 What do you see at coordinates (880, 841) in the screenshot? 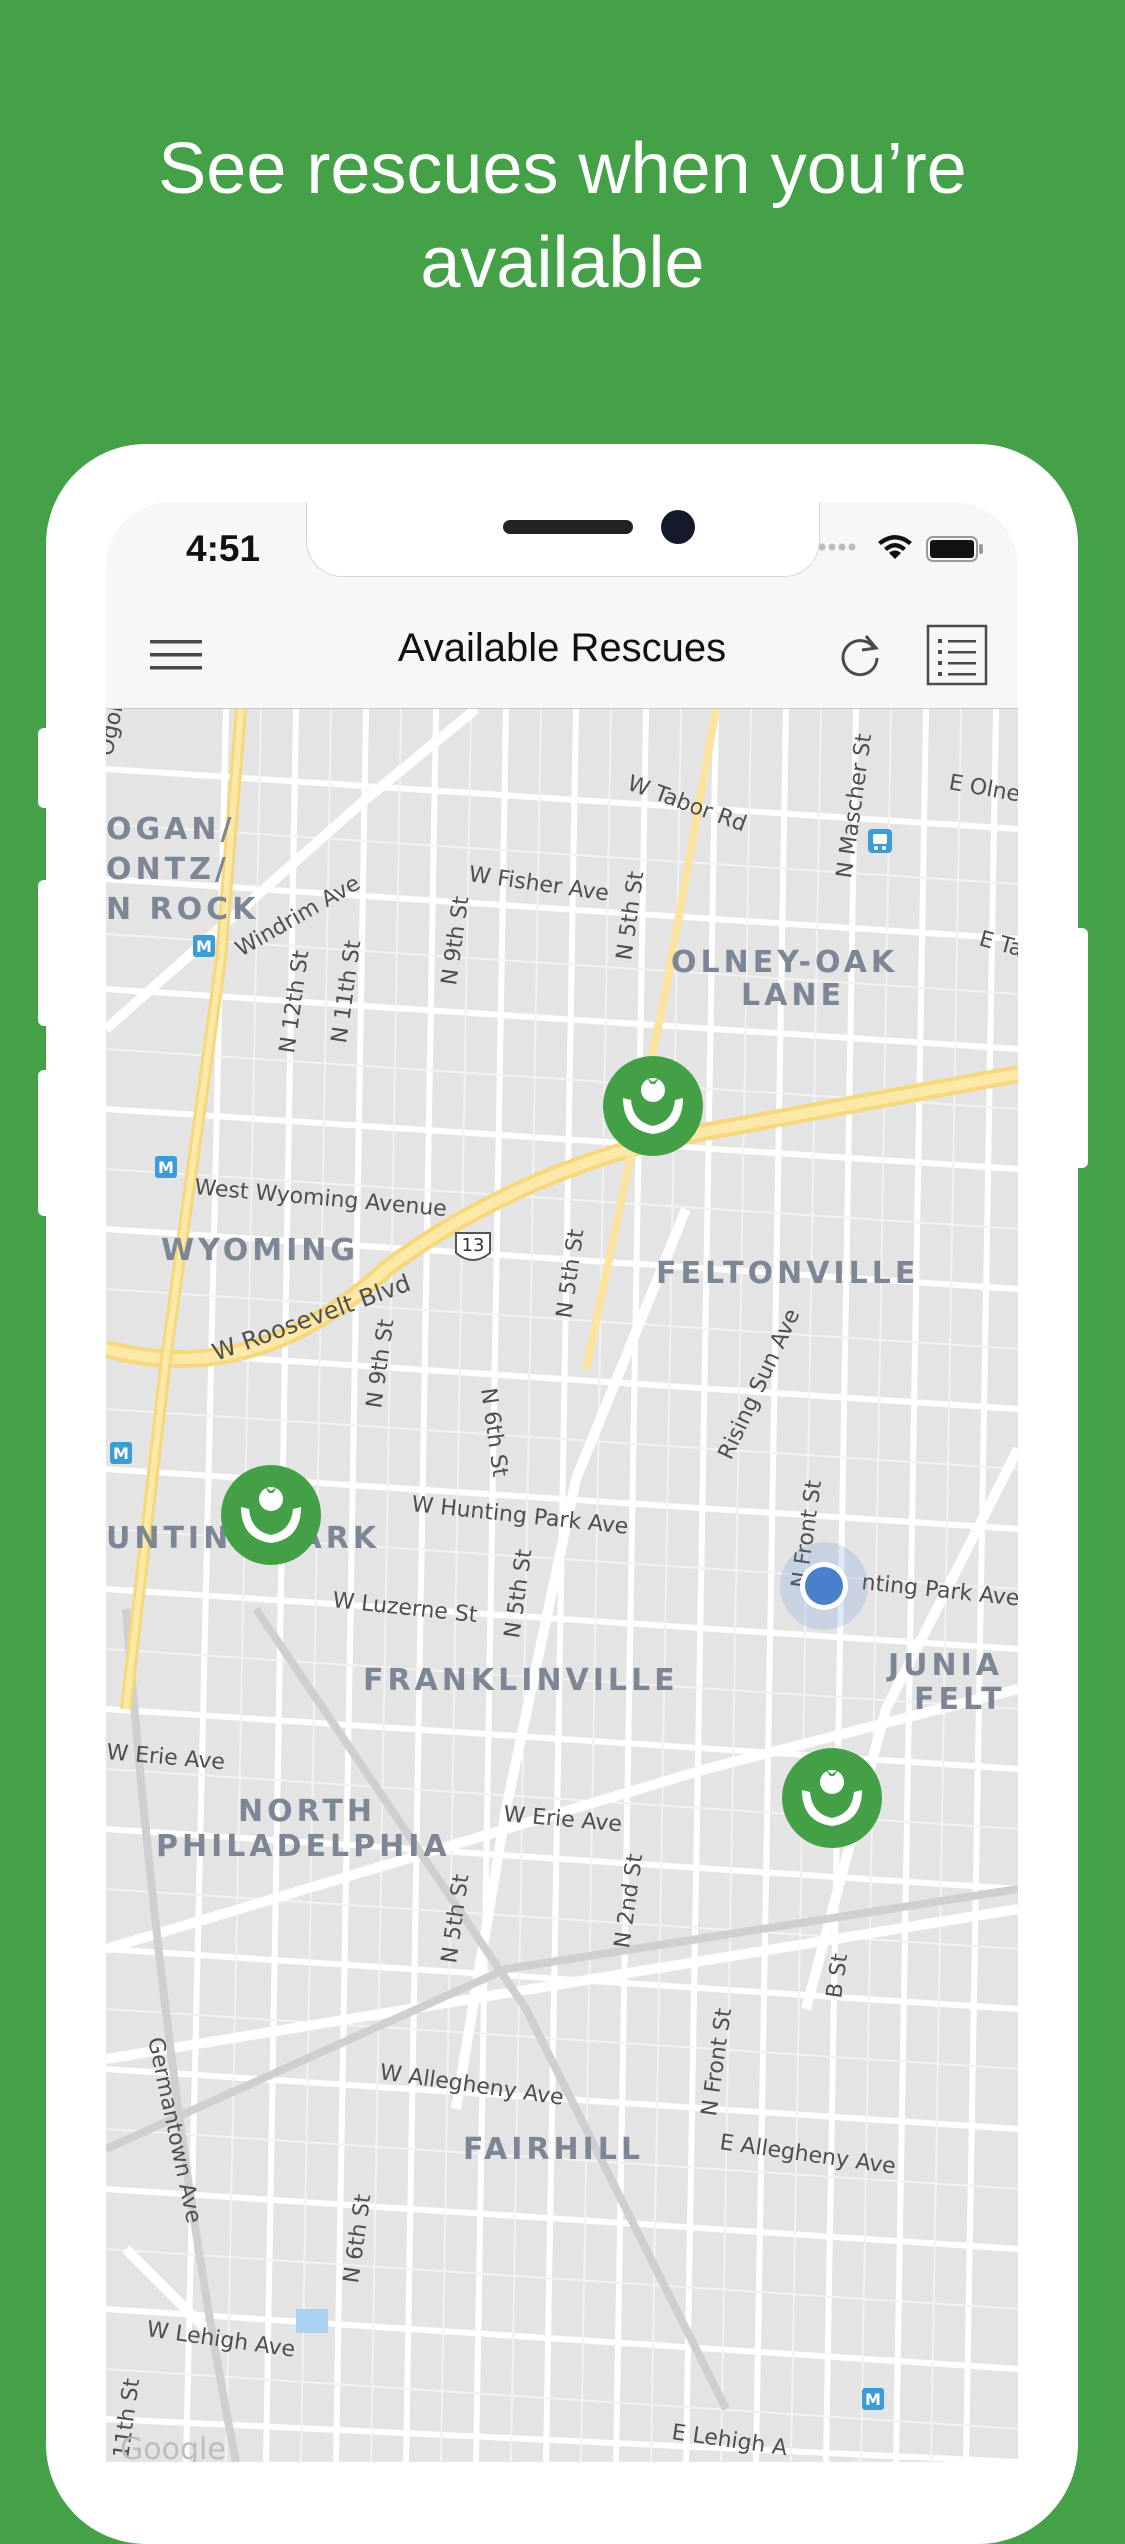
I see `train-station-icon` at bounding box center [880, 841].